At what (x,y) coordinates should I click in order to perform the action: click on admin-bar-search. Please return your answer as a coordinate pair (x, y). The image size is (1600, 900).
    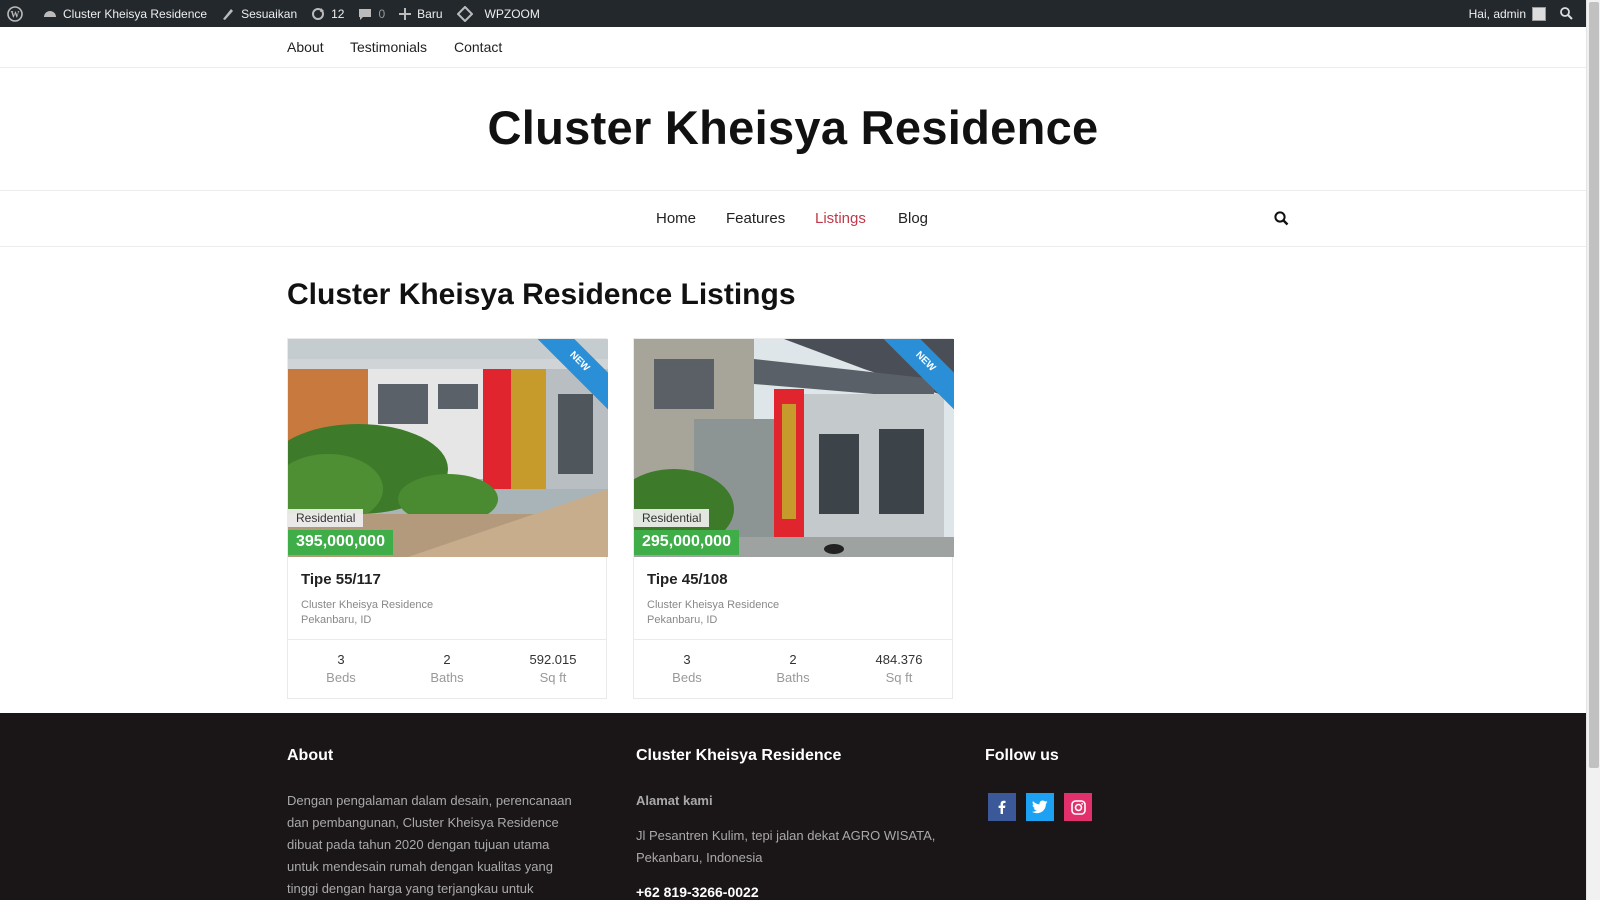
    Looking at the image, I should click on (1569, 13).